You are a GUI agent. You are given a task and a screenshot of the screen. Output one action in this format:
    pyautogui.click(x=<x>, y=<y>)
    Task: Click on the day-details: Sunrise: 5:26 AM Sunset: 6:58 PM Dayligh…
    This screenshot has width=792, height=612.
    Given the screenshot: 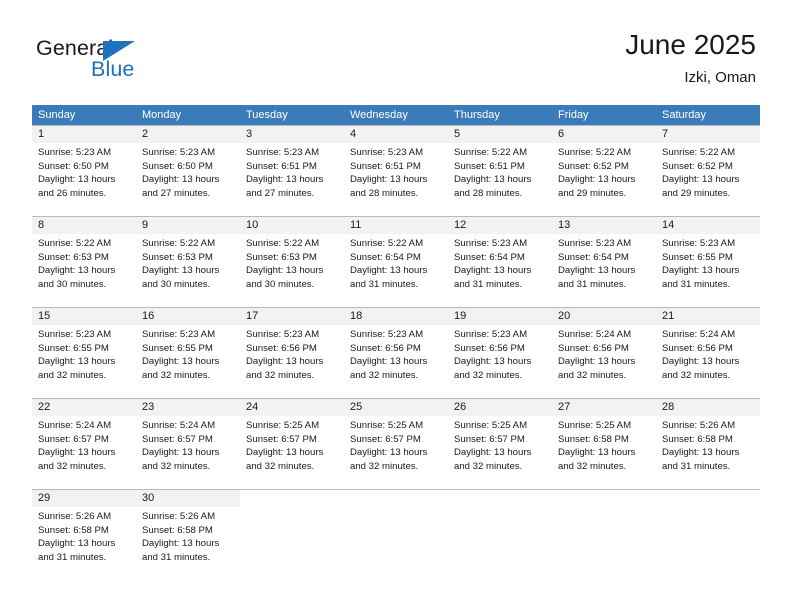 What is the action you would take?
    pyautogui.click(x=84, y=535)
    